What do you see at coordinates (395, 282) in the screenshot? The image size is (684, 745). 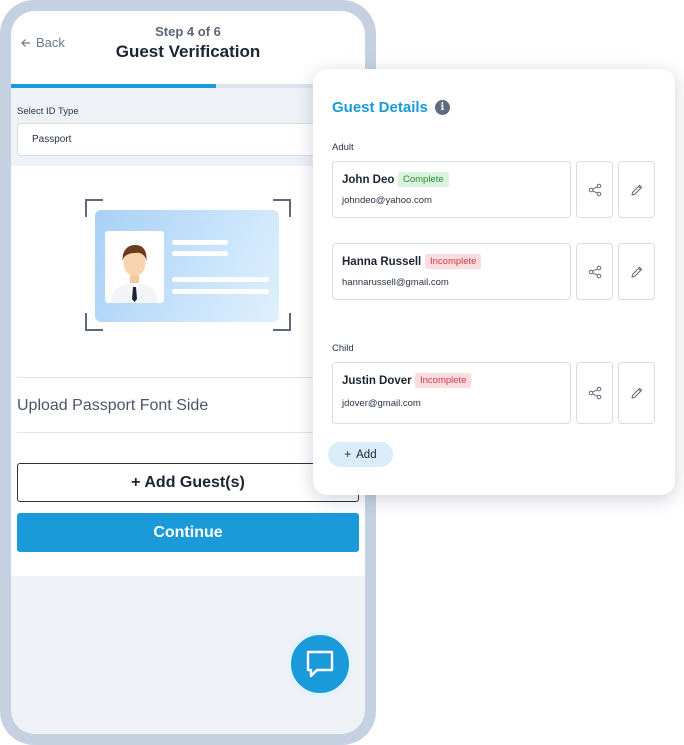 I see `guest-email: hannarussell@gmail.com` at bounding box center [395, 282].